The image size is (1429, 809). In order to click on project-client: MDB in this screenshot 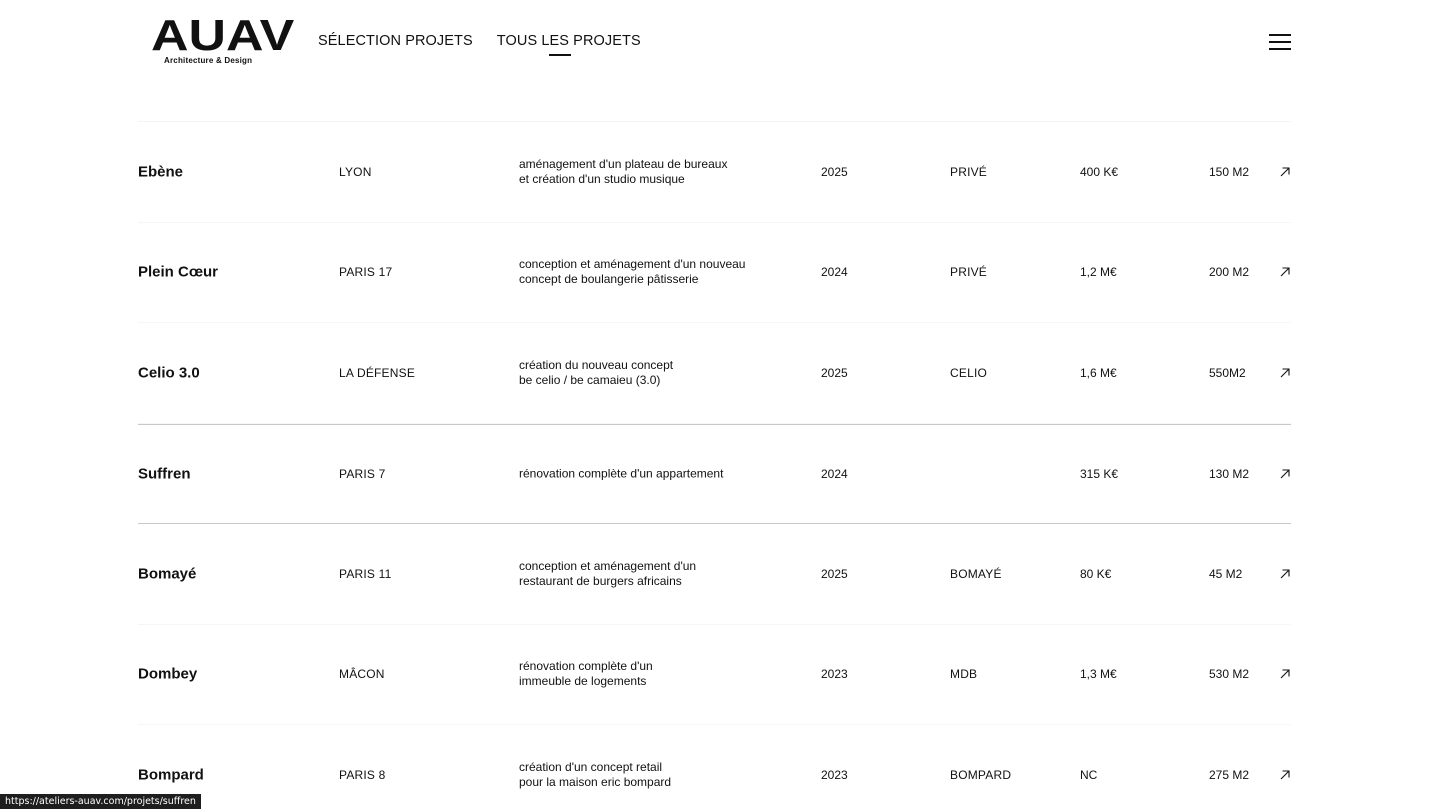, I will do `click(964, 674)`.